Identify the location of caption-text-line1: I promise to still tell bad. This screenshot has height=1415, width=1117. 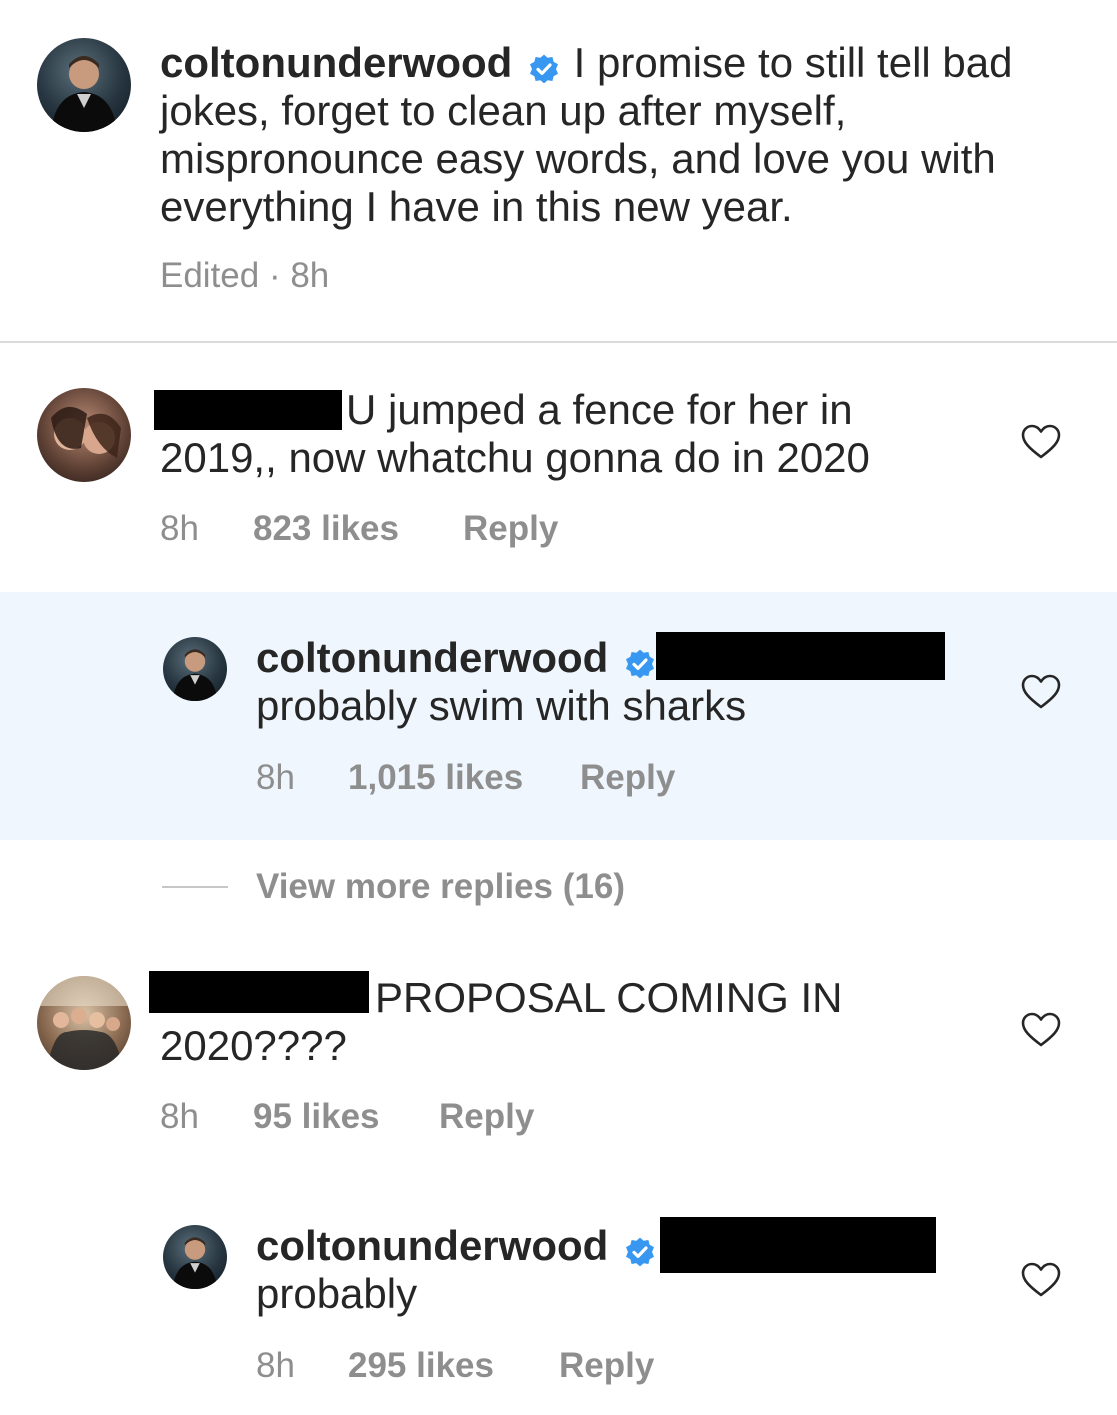
(793, 62).